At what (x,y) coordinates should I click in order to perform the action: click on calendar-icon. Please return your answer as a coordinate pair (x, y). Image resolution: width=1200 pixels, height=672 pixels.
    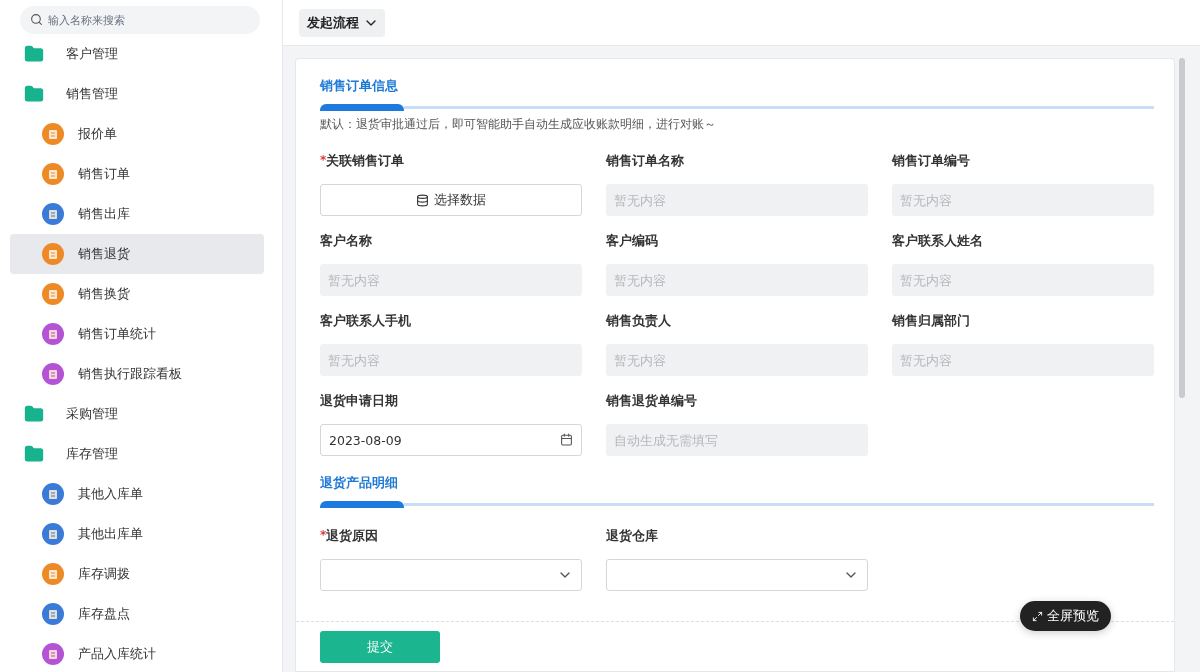
    Looking at the image, I should click on (566, 439).